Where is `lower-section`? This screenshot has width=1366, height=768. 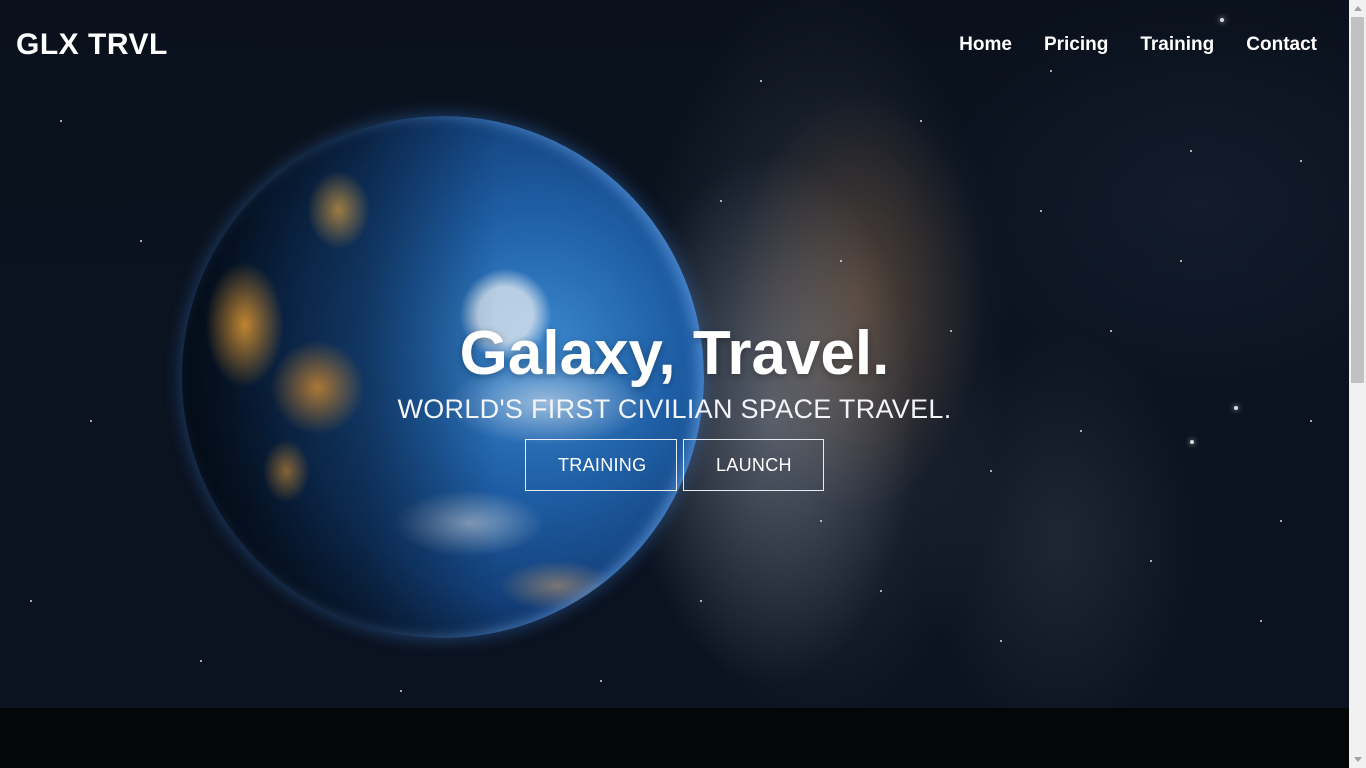 lower-section is located at coordinates (674, 738).